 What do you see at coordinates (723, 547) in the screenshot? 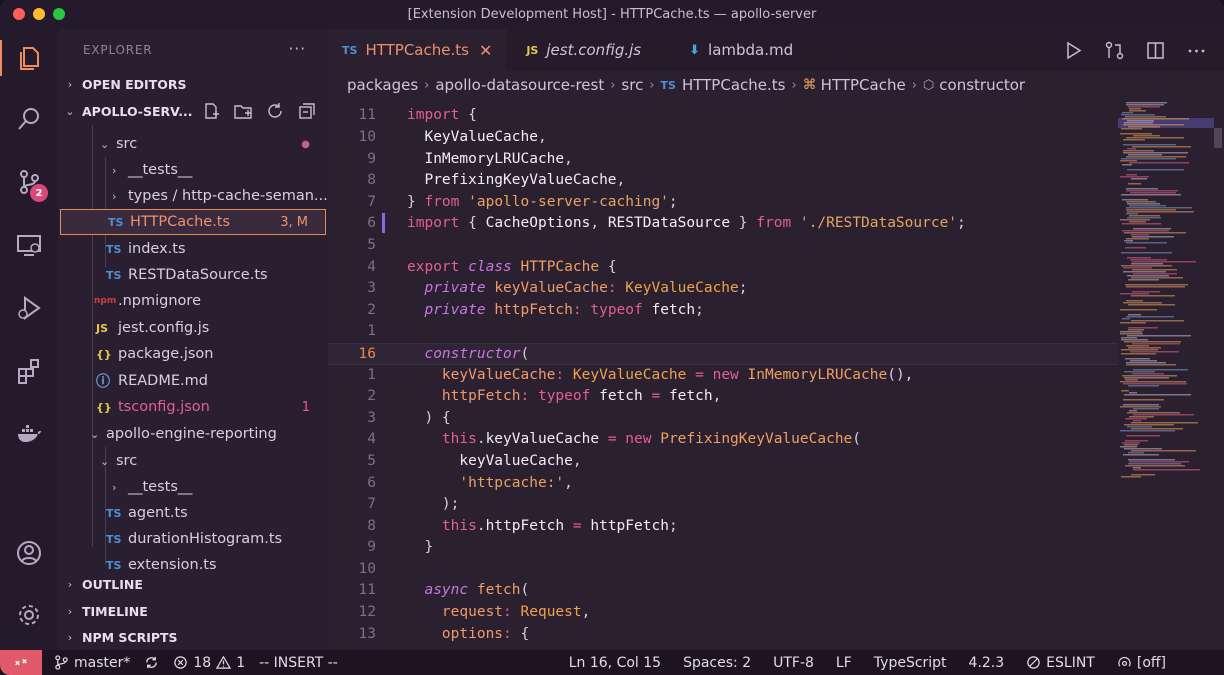
I see `code-line: 9 }` at bounding box center [723, 547].